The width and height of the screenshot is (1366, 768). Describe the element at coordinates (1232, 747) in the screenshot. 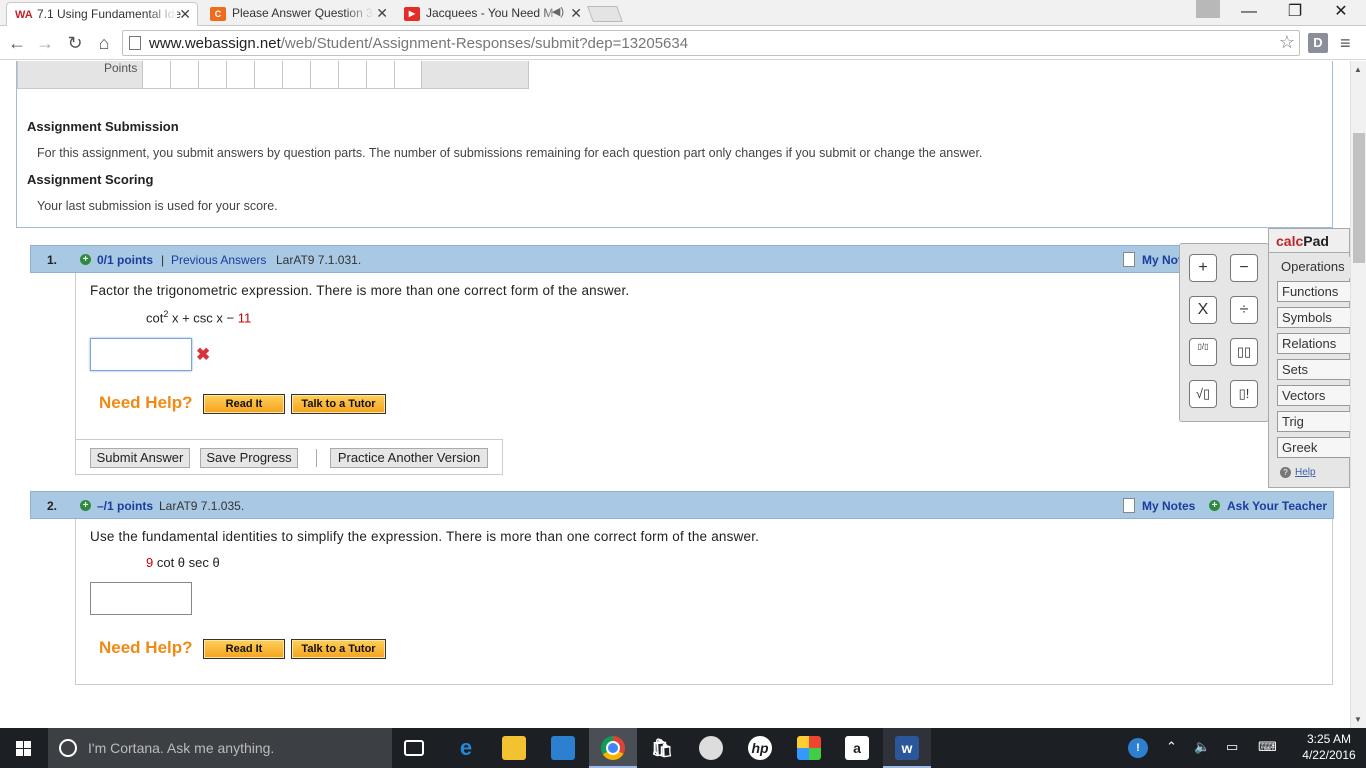

I see `action-center-icon: ▭` at that location.